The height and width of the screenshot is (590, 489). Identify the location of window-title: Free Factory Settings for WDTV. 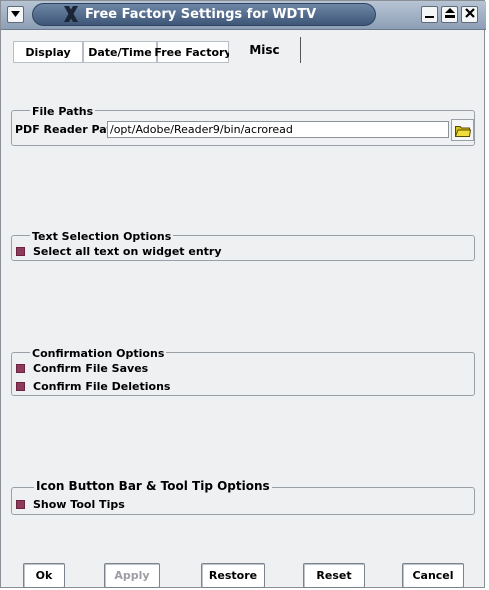
(201, 14).